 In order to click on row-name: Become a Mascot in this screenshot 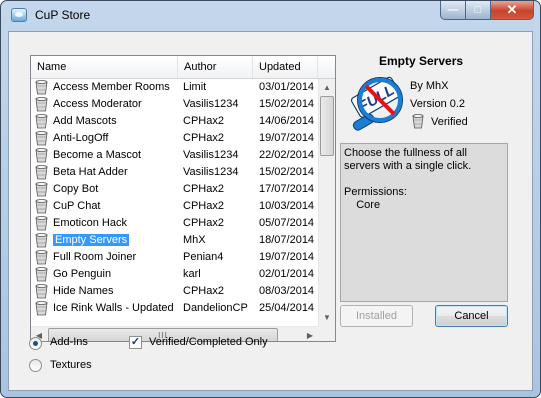, I will do `click(97, 155)`.